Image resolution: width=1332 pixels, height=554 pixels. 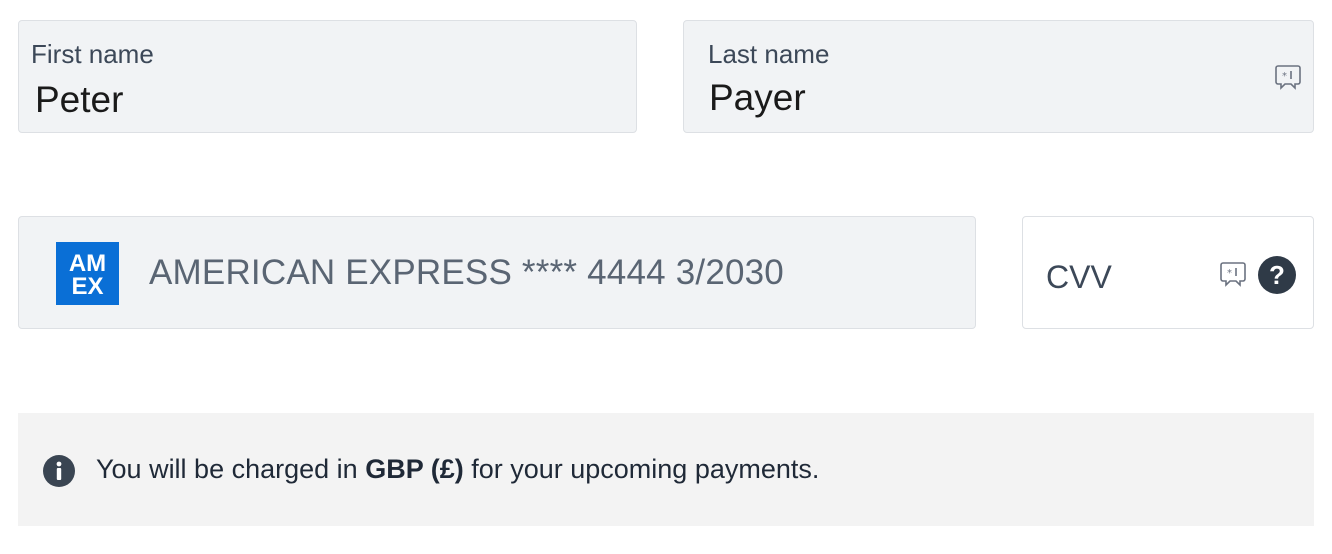 I want to click on cvv-field: CVV * ?, so click(x=1168, y=272).